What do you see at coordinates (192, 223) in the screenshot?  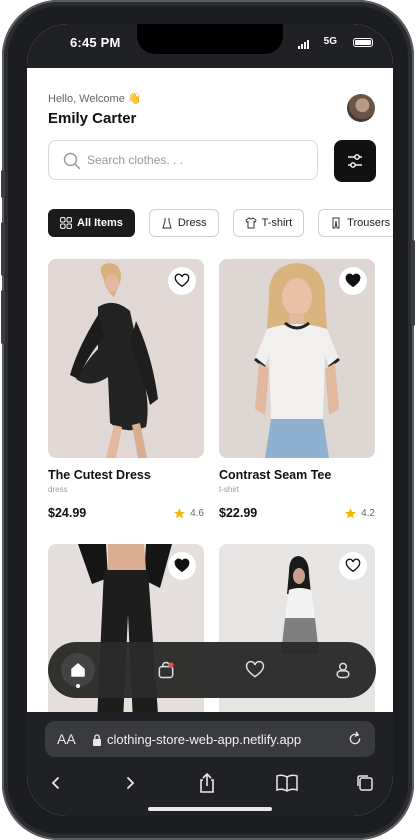 I see `category-label: Dress` at bounding box center [192, 223].